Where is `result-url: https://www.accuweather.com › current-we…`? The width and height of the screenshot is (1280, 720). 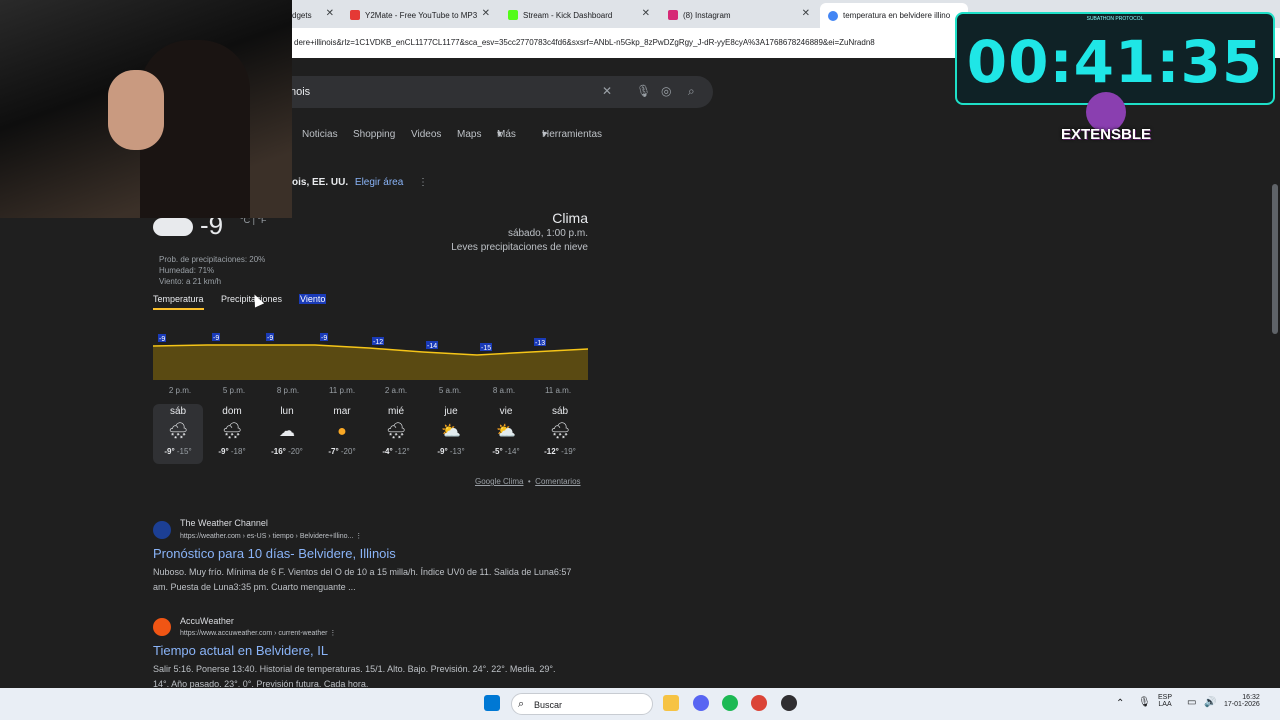
result-url: https://www.accuweather.com › current-we… is located at coordinates (258, 633).